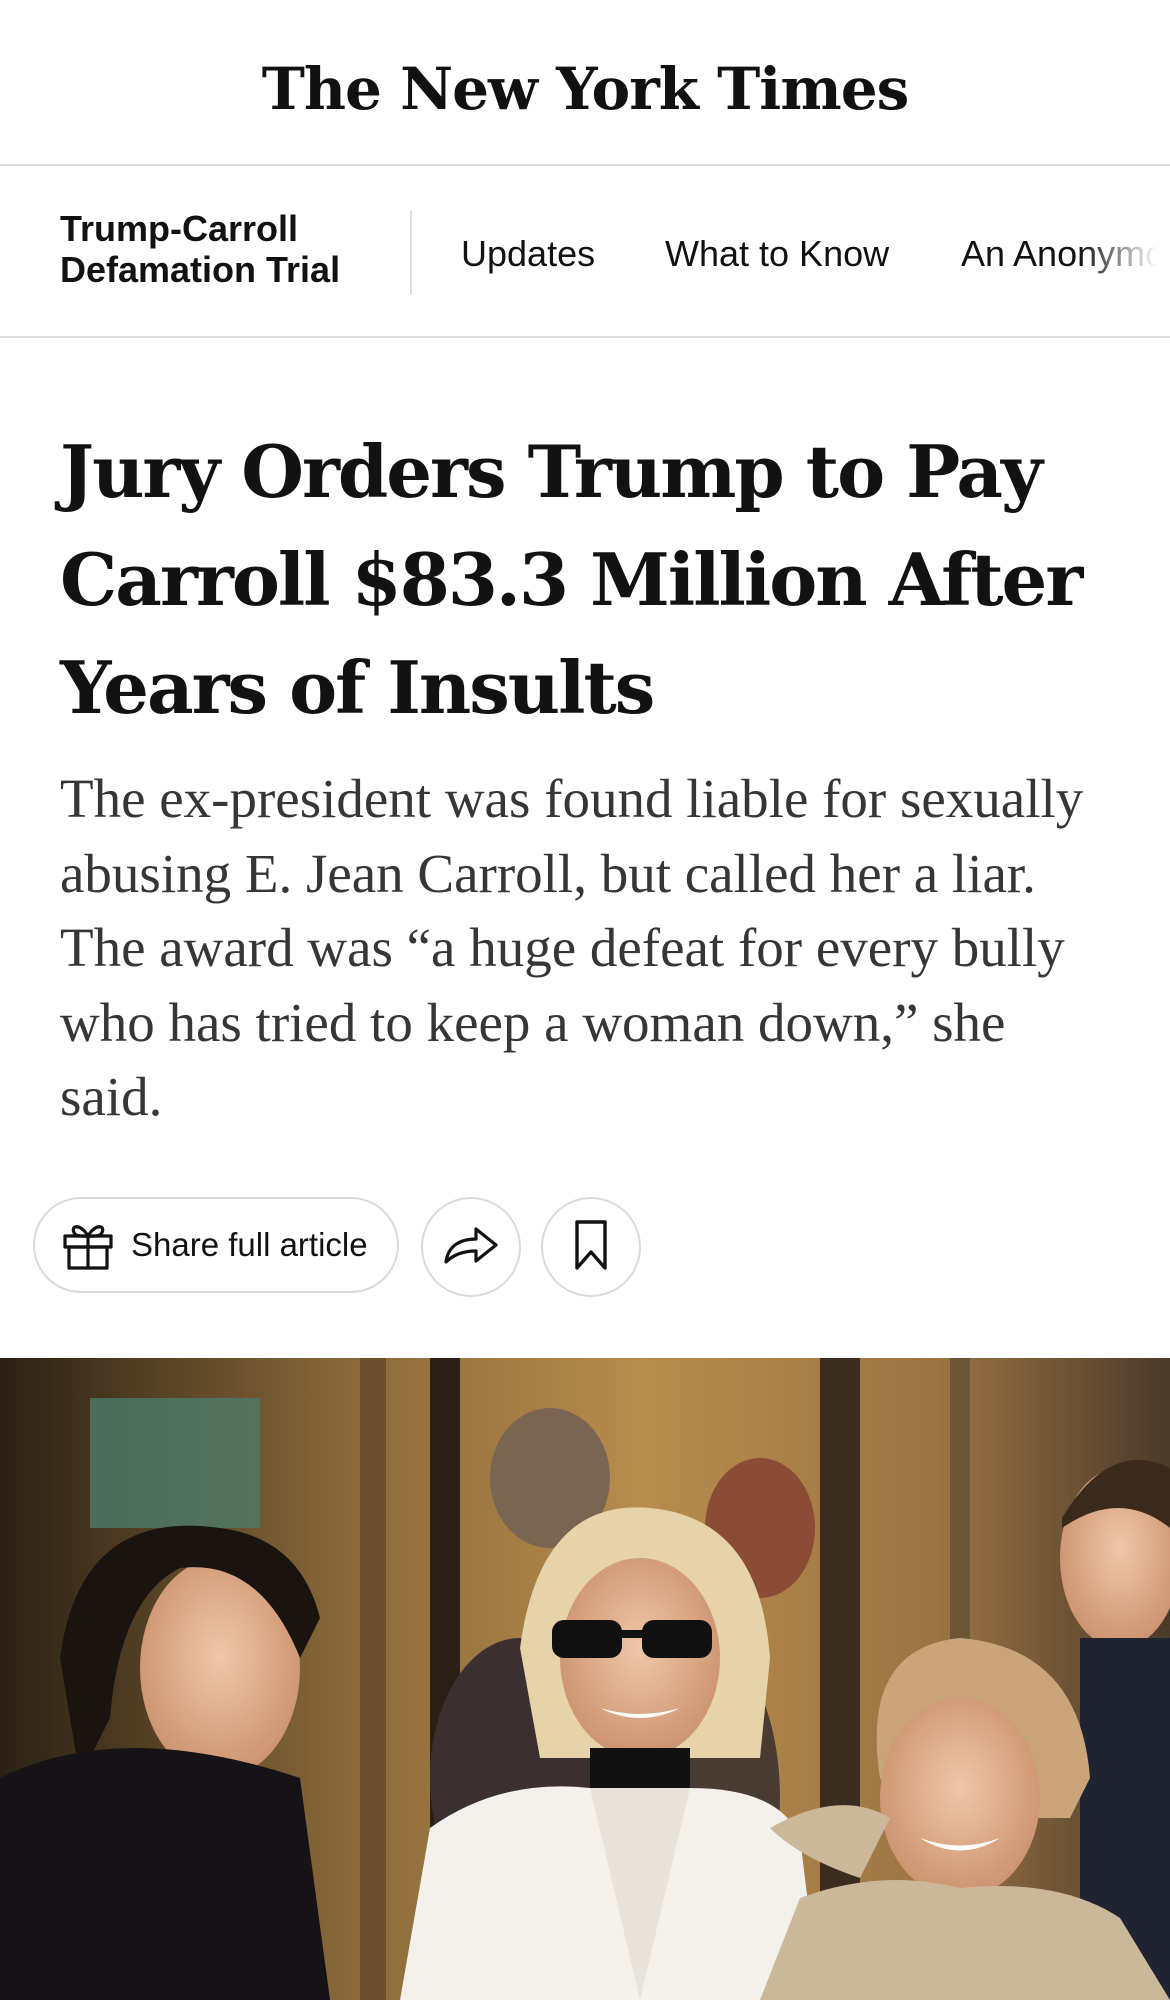  I want to click on forward-arrow-icon, so click(471, 1247).